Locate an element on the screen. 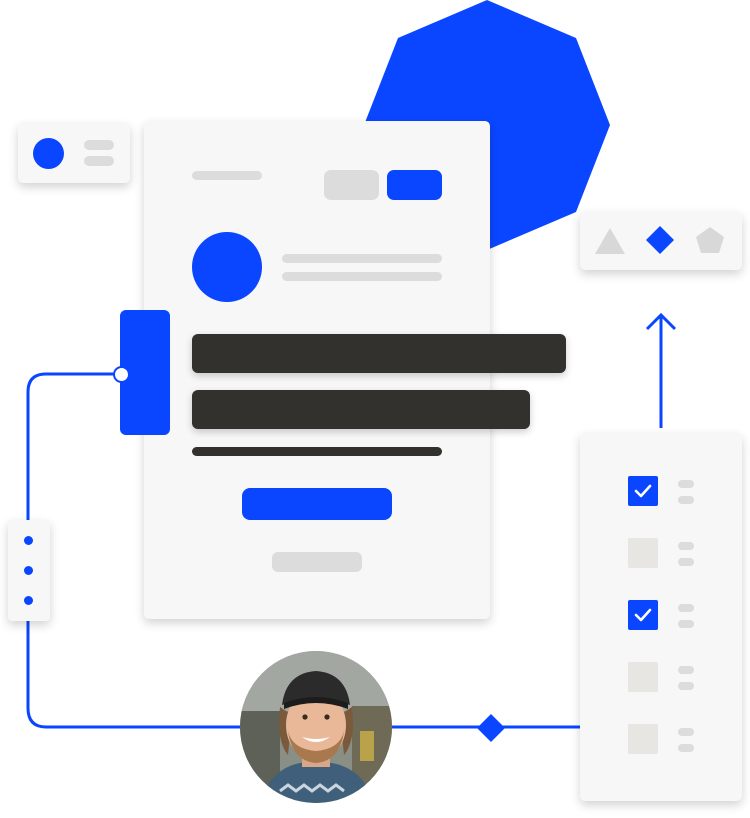 This screenshot has height=818, width=750. avatar is located at coordinates (227, 267).